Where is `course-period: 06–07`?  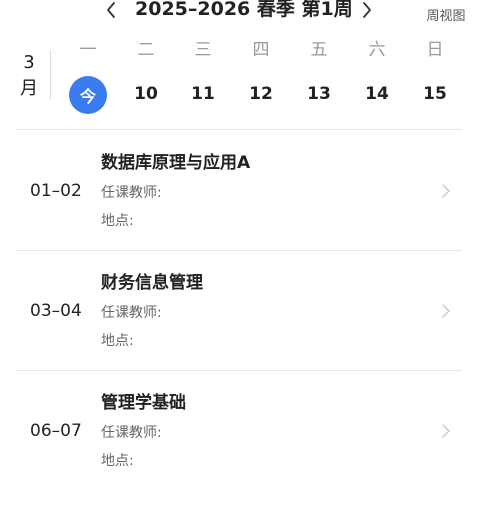
course-period: 06–07 is located at coordinates (56, 431).